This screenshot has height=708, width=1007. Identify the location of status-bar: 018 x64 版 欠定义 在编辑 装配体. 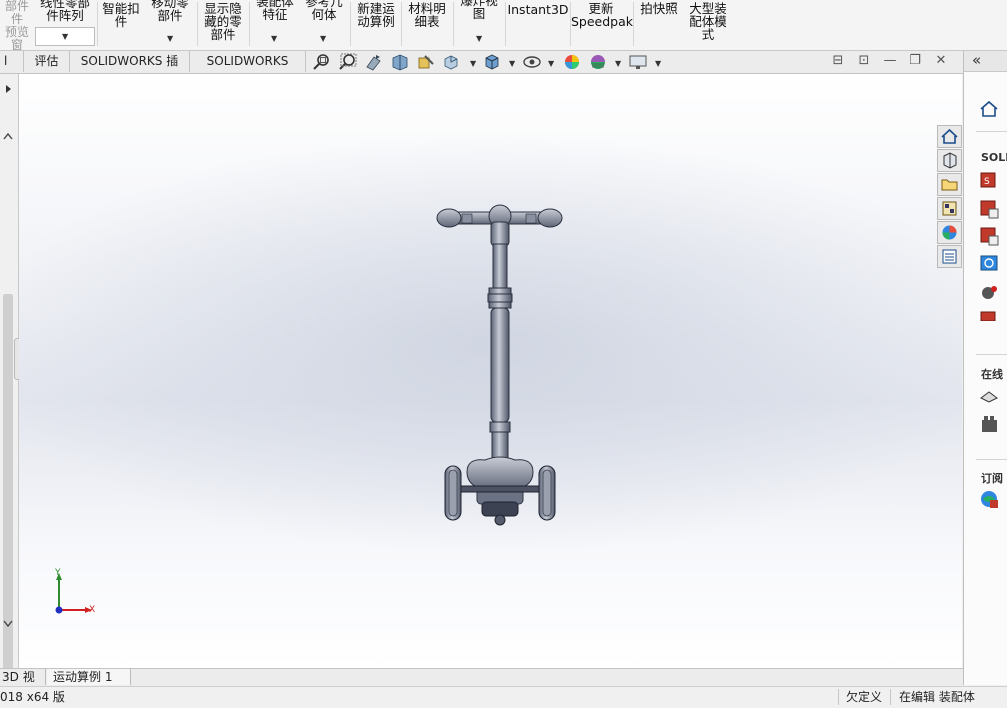
(503, 697).